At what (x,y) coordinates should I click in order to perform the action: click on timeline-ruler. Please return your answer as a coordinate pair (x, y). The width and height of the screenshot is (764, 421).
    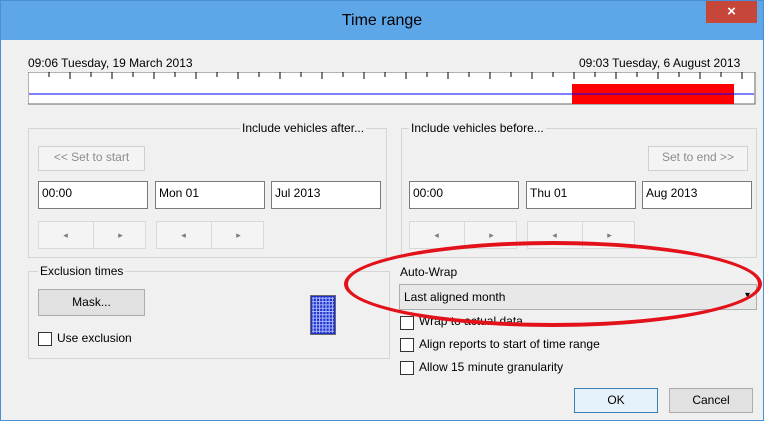
    Looking at the image, I should click on (392, 88).